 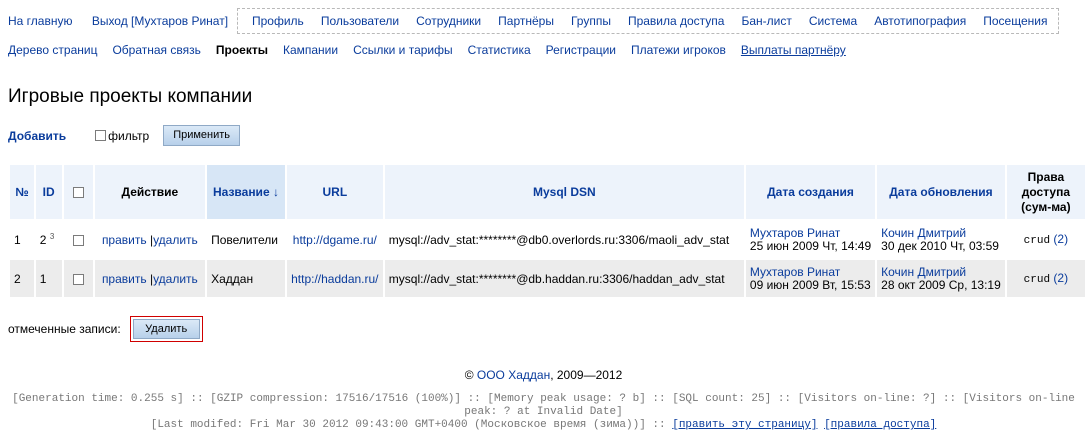 I want to click on created-at: 25 июн 2009 Чт, 14:49, so click(x=810, y=245).